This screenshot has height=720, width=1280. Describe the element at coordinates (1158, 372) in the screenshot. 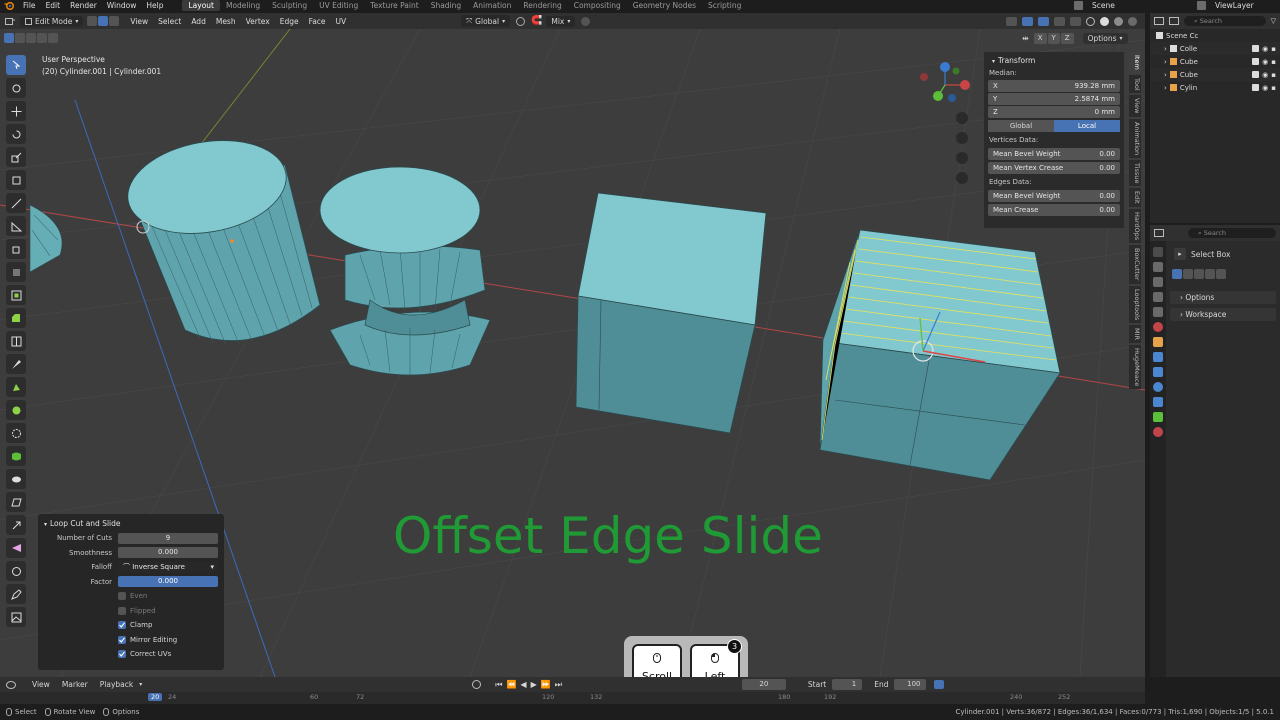

I see `particles-tab-icon` at that location.